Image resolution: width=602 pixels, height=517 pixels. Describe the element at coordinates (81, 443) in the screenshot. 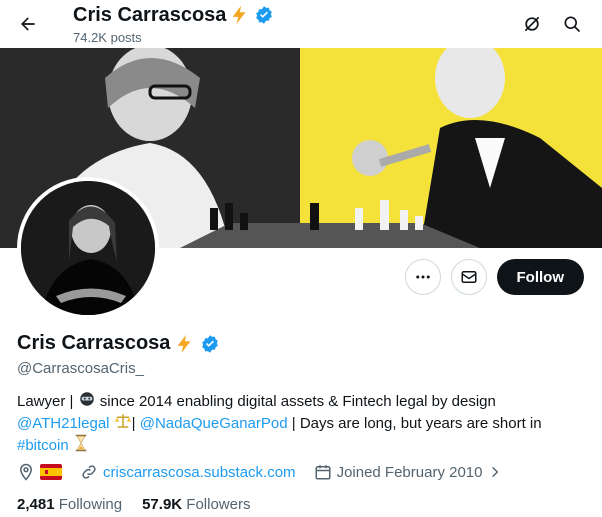

I see `hourglass-emoji-icon` at that location.